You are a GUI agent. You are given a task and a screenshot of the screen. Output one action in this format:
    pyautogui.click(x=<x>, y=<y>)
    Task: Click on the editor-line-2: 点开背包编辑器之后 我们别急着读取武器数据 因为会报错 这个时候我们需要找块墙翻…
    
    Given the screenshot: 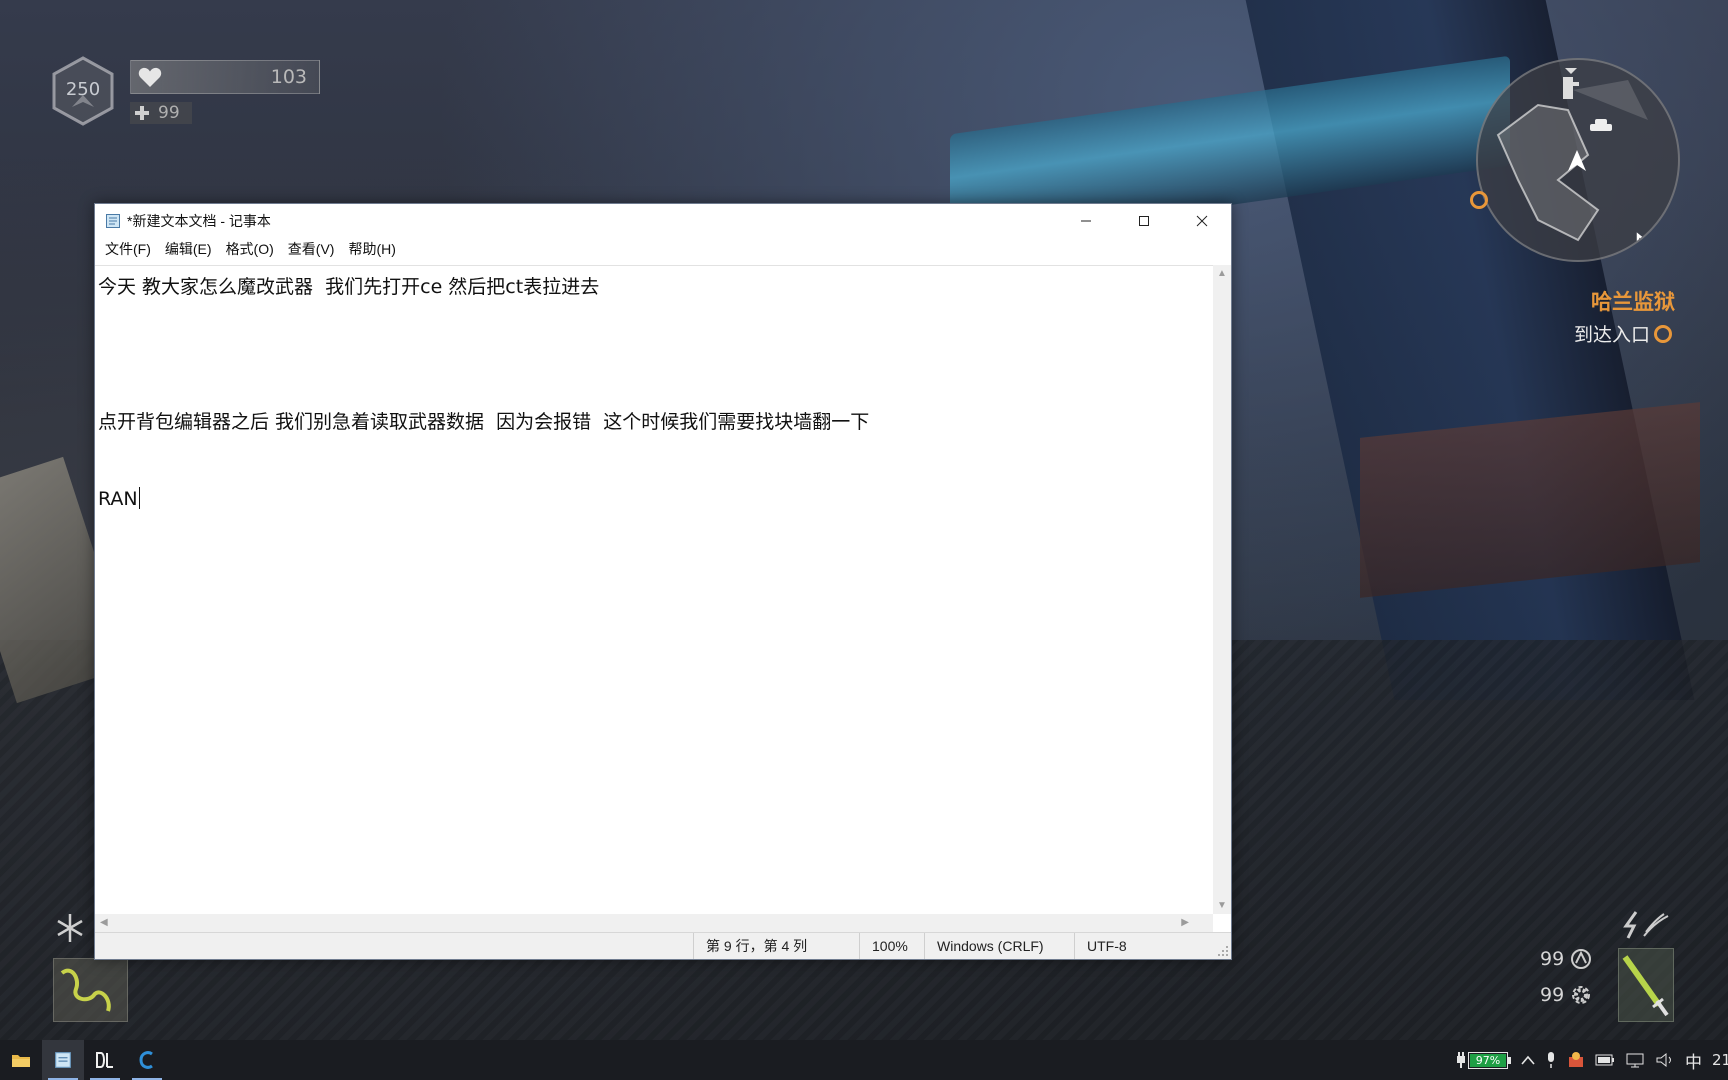 What is the action you would take?
    pyautogui.click(x=484, y=422)
    